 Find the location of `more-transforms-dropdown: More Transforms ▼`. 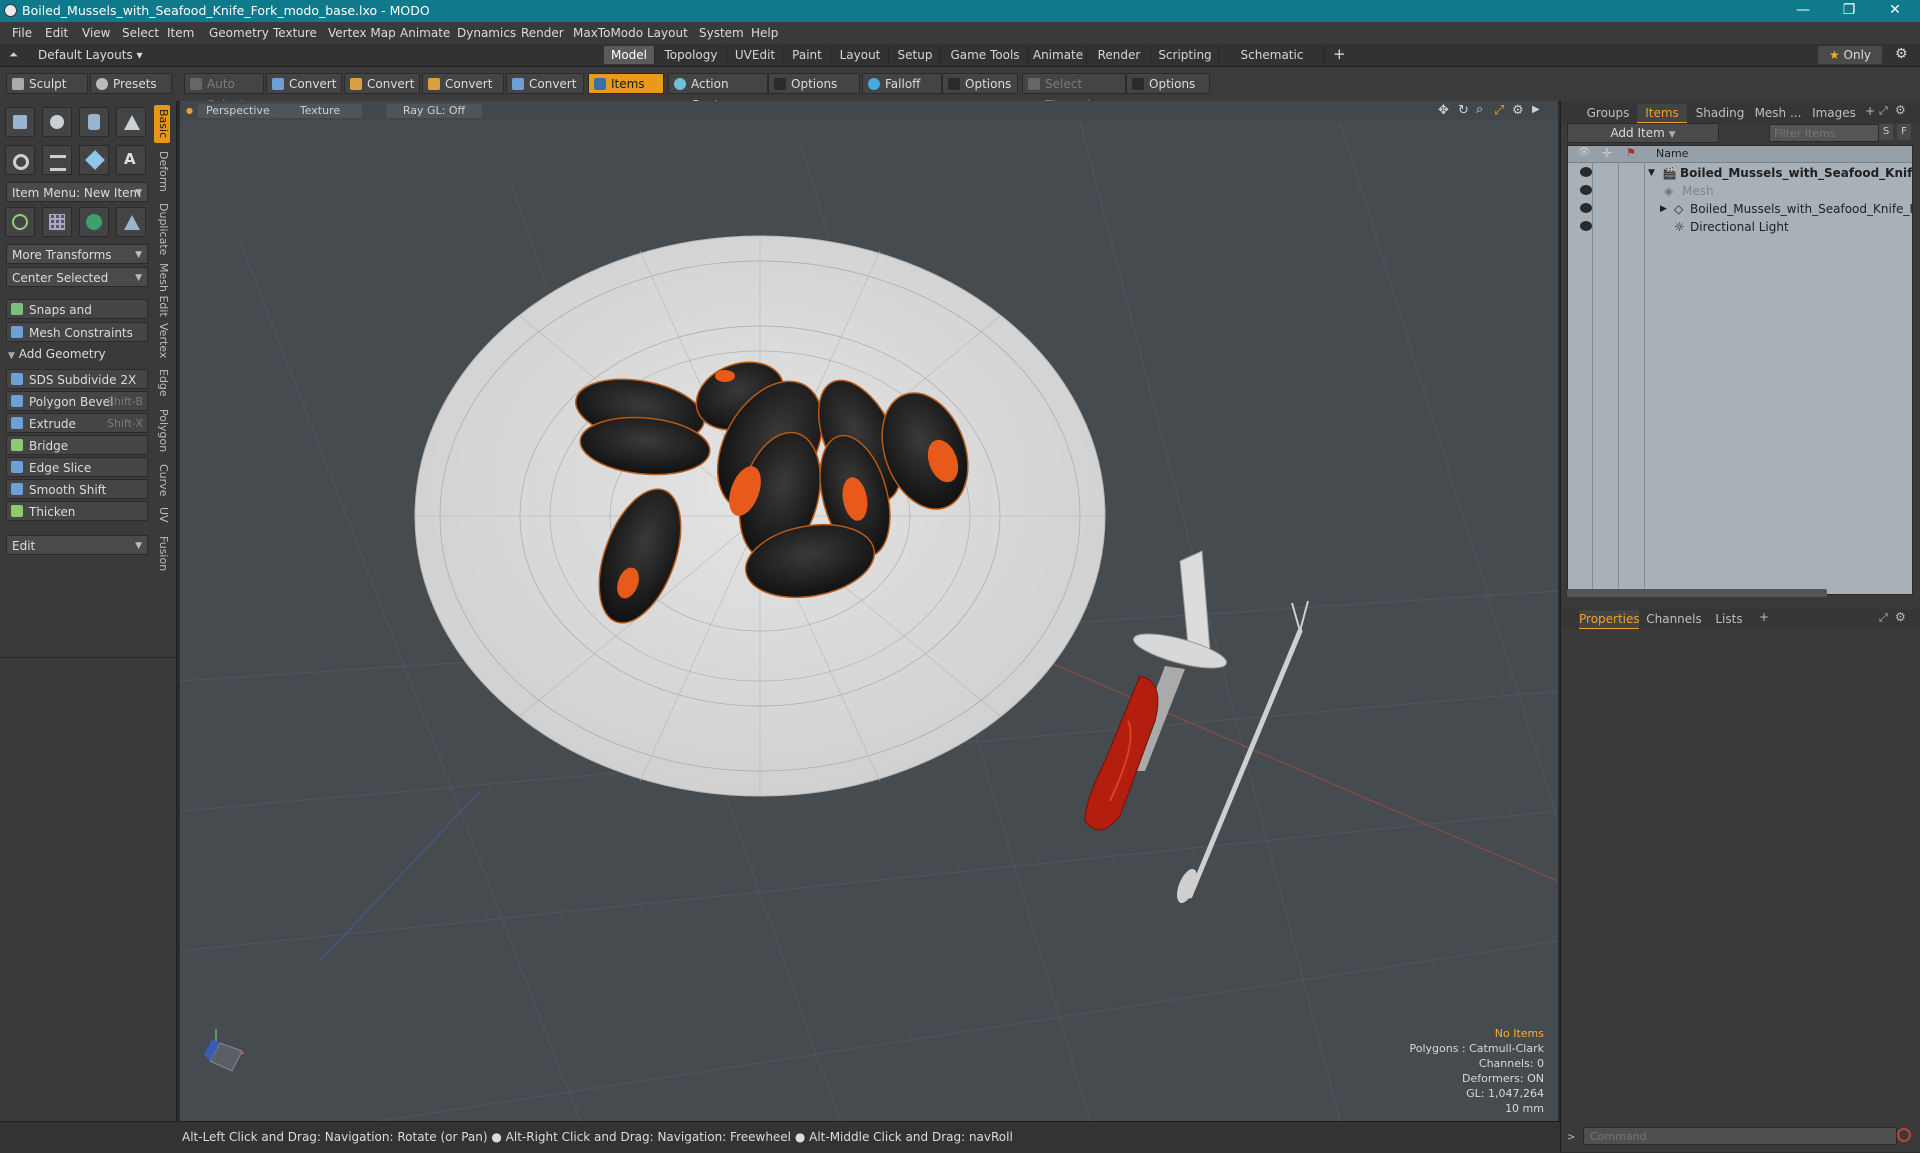

more-transforms-dropdown: More Transforms ▼ is located at coordinates (77, 254).